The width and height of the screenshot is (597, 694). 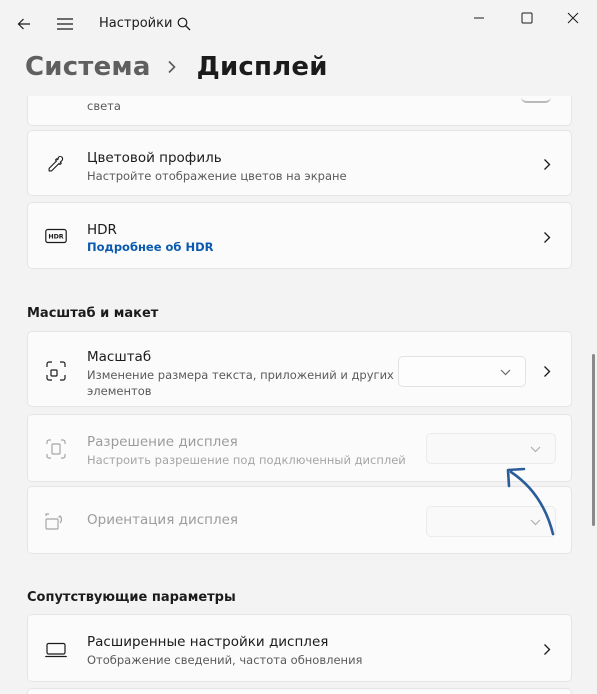 I want to click on title-bar: Настройки, so click(x=298, y=24).